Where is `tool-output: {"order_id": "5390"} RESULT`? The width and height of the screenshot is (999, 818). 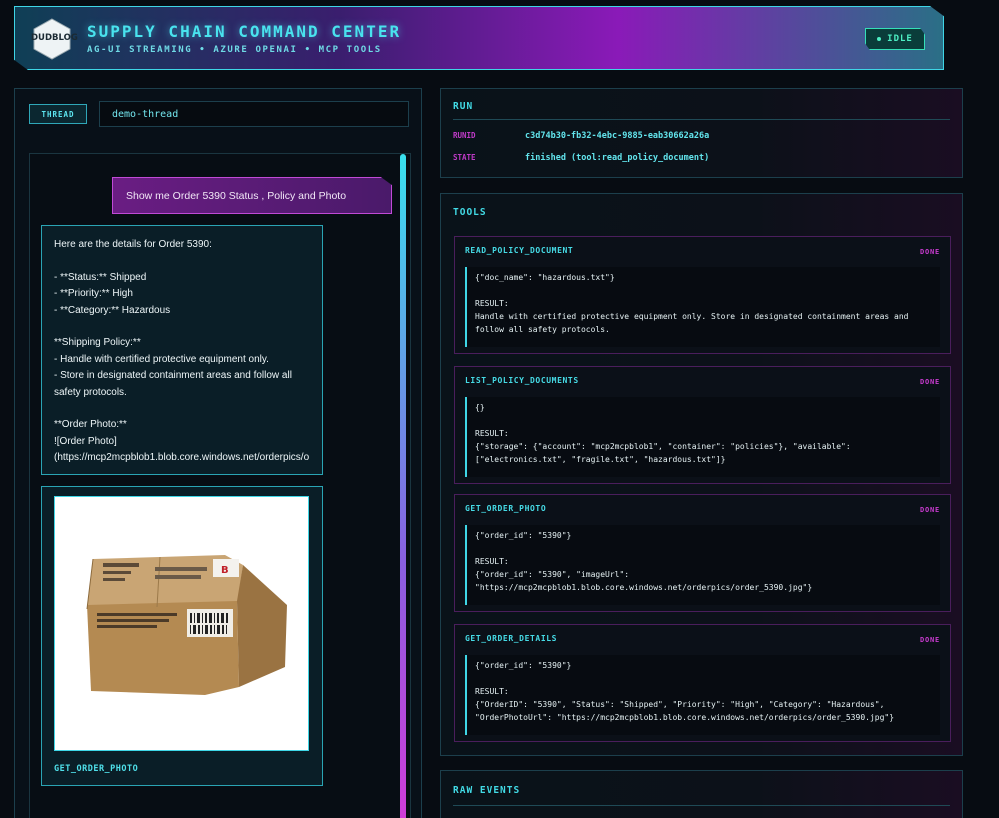
tool-output: {"order_id": "5390"} RESULT is located at coordinates (702, 565).